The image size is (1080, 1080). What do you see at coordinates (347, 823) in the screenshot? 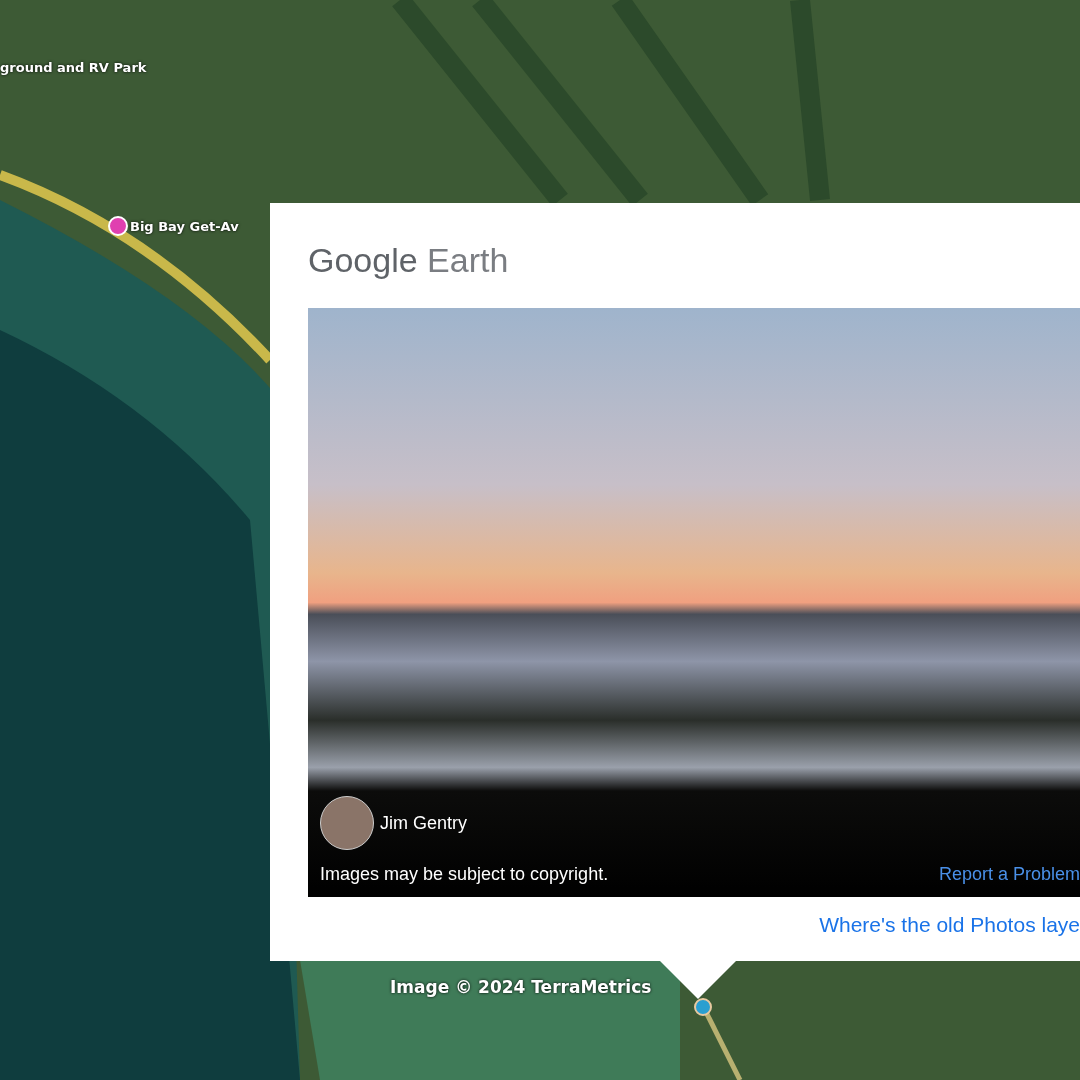
I see `avatar-icon` at bounding box center [347, 823].